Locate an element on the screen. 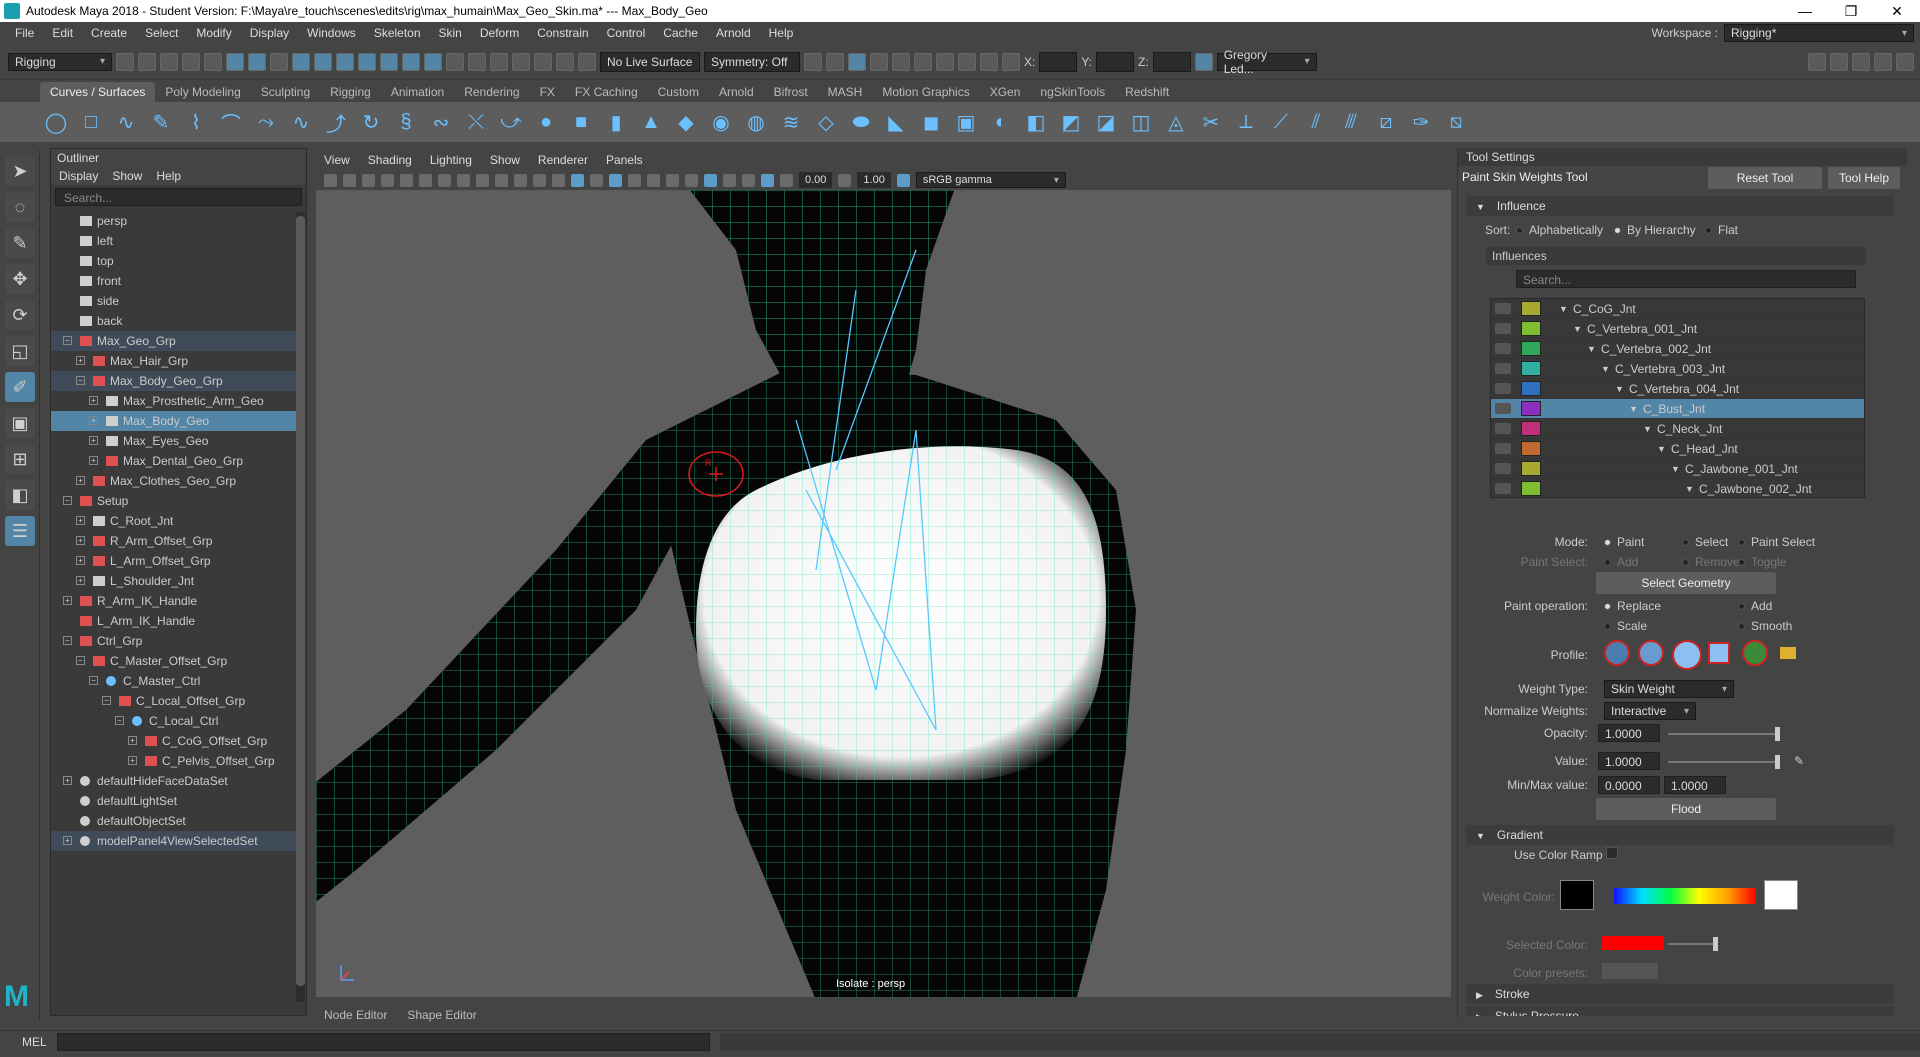 The height and width of the screenshot is (1057, 1920). collapse-icon: − is located at coordinates (93, 680).